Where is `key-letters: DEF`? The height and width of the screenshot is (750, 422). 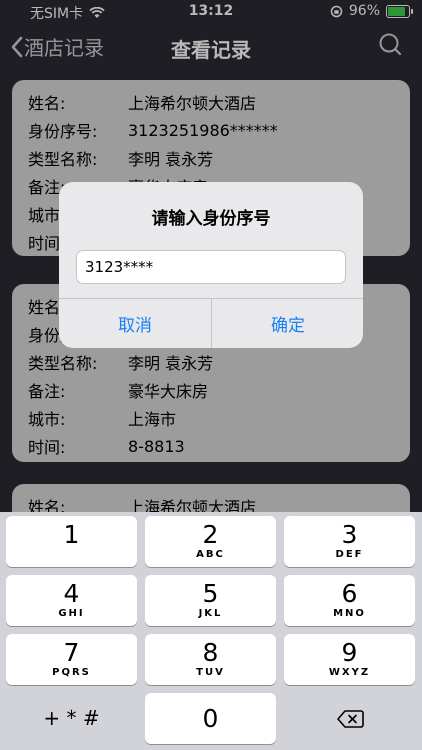 key-letters: DEF is located at coordinates (349, 554).